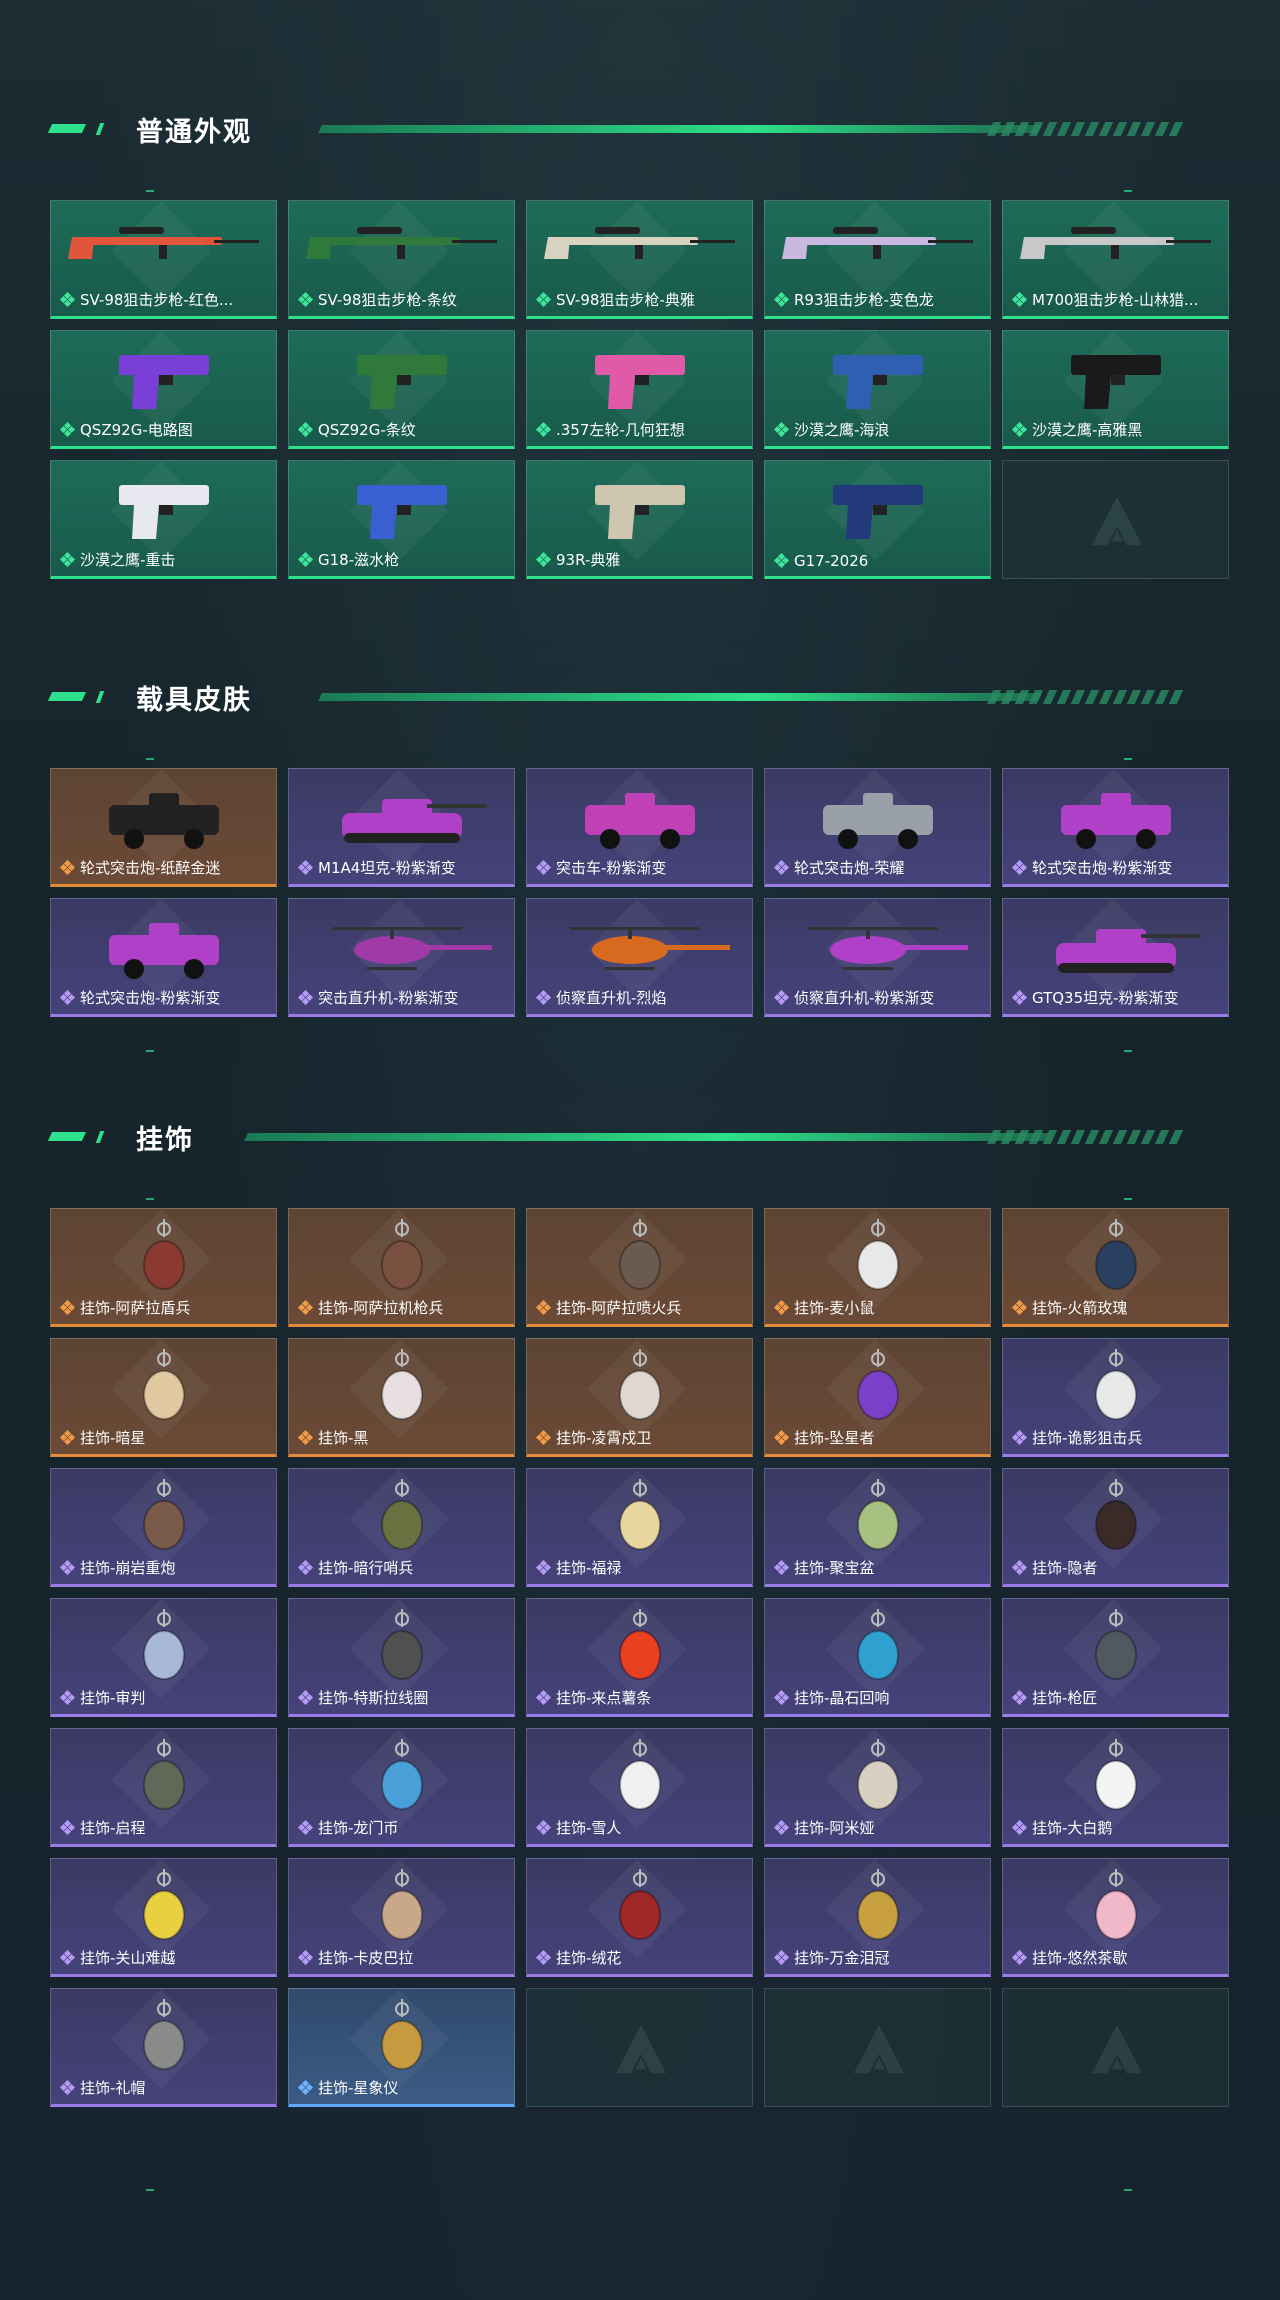 The height and width of the screenshot is (2300, 1280). I want to click on item-card: G18-滋水枪, so click(401, 519).